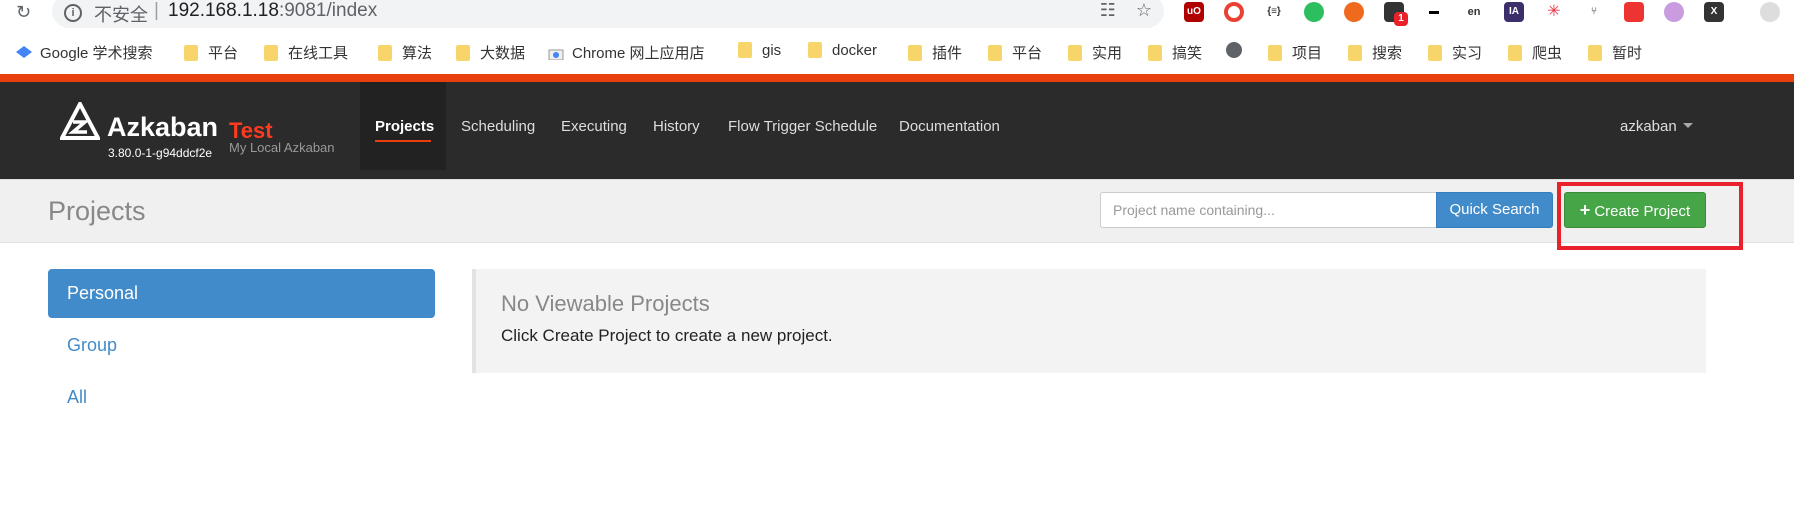 Image resolution: width=1794 pixels, height=521 pixels. What do you see at coordinates (1554, 12) in the screenshot?
I see `pinwheel-icon: ✳` at bounding box center [1554, 12].